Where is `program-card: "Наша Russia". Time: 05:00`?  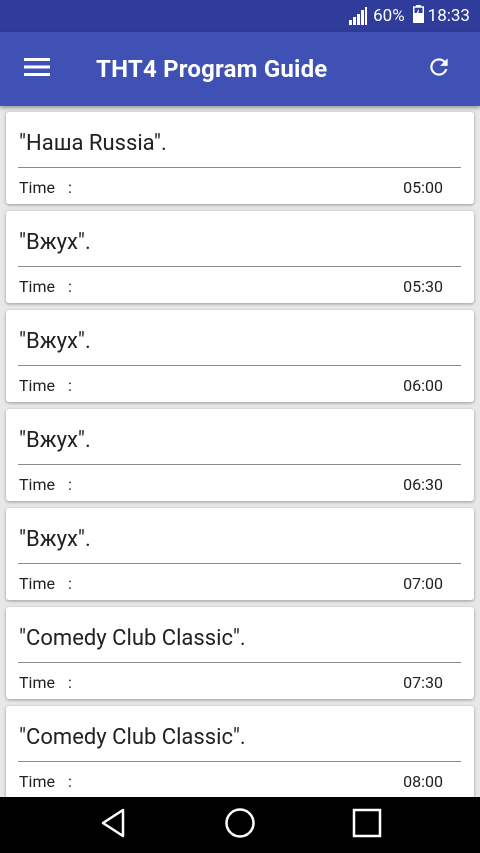 program-card: "Наша Russia". Time: 05:00 is located at coordinates (240, 158).